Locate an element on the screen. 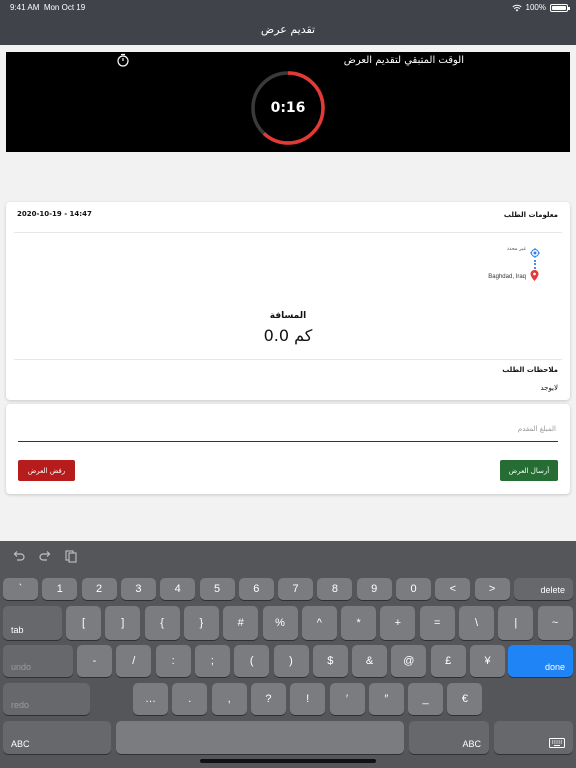 This screenshot has height=768, width=576. battery-icon is located at coordinates (560, 7).